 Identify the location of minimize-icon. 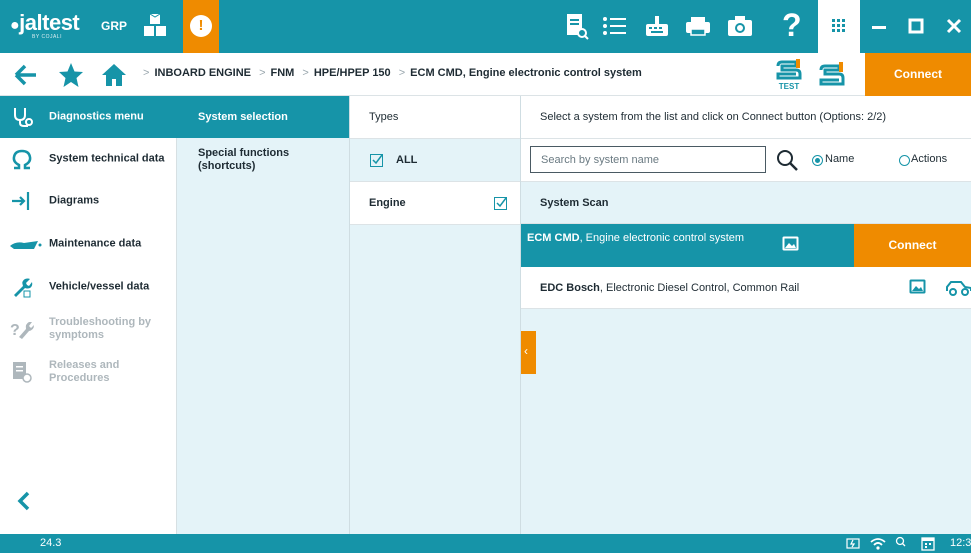
(879, 27).